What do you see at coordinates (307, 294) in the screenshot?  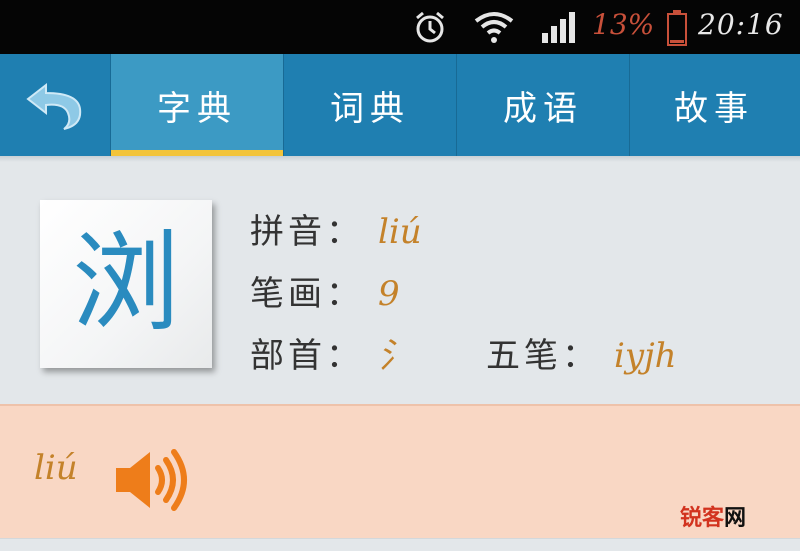 I see `strokes-label: 笔画：` at bounding box center [307, 294].